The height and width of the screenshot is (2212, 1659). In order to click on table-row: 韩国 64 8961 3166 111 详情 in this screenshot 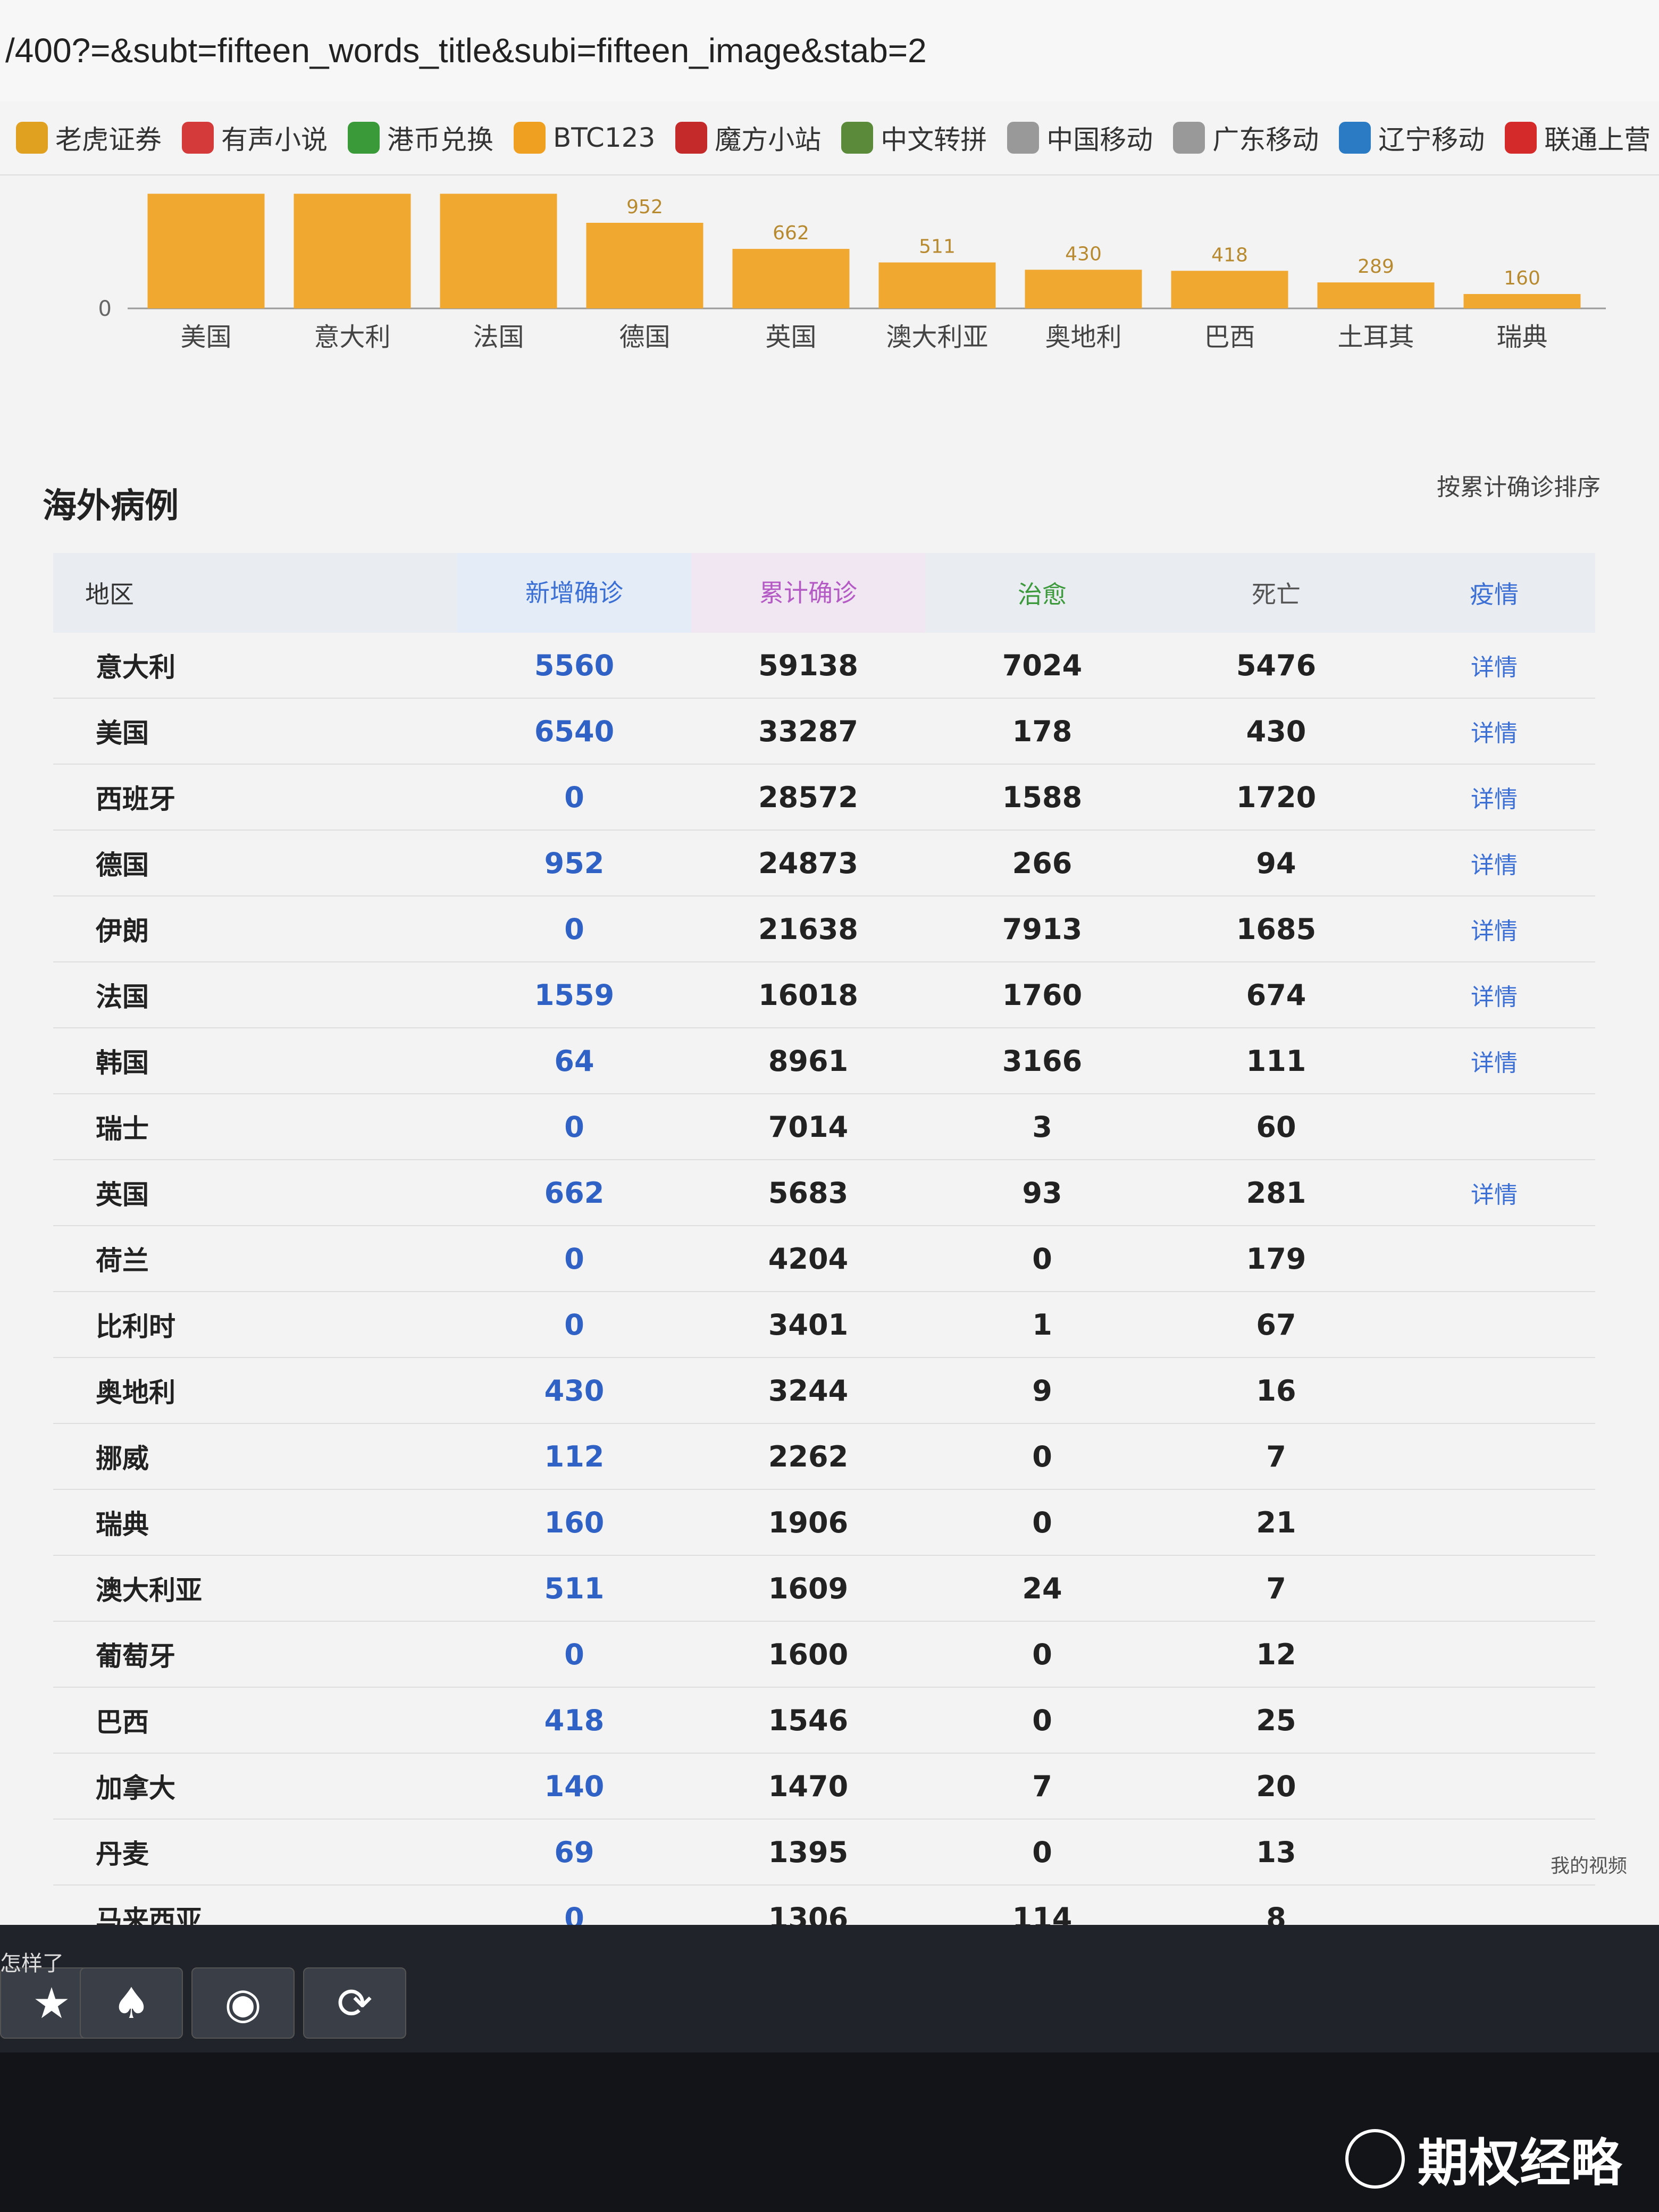, I will do `click(824, 1061)`.